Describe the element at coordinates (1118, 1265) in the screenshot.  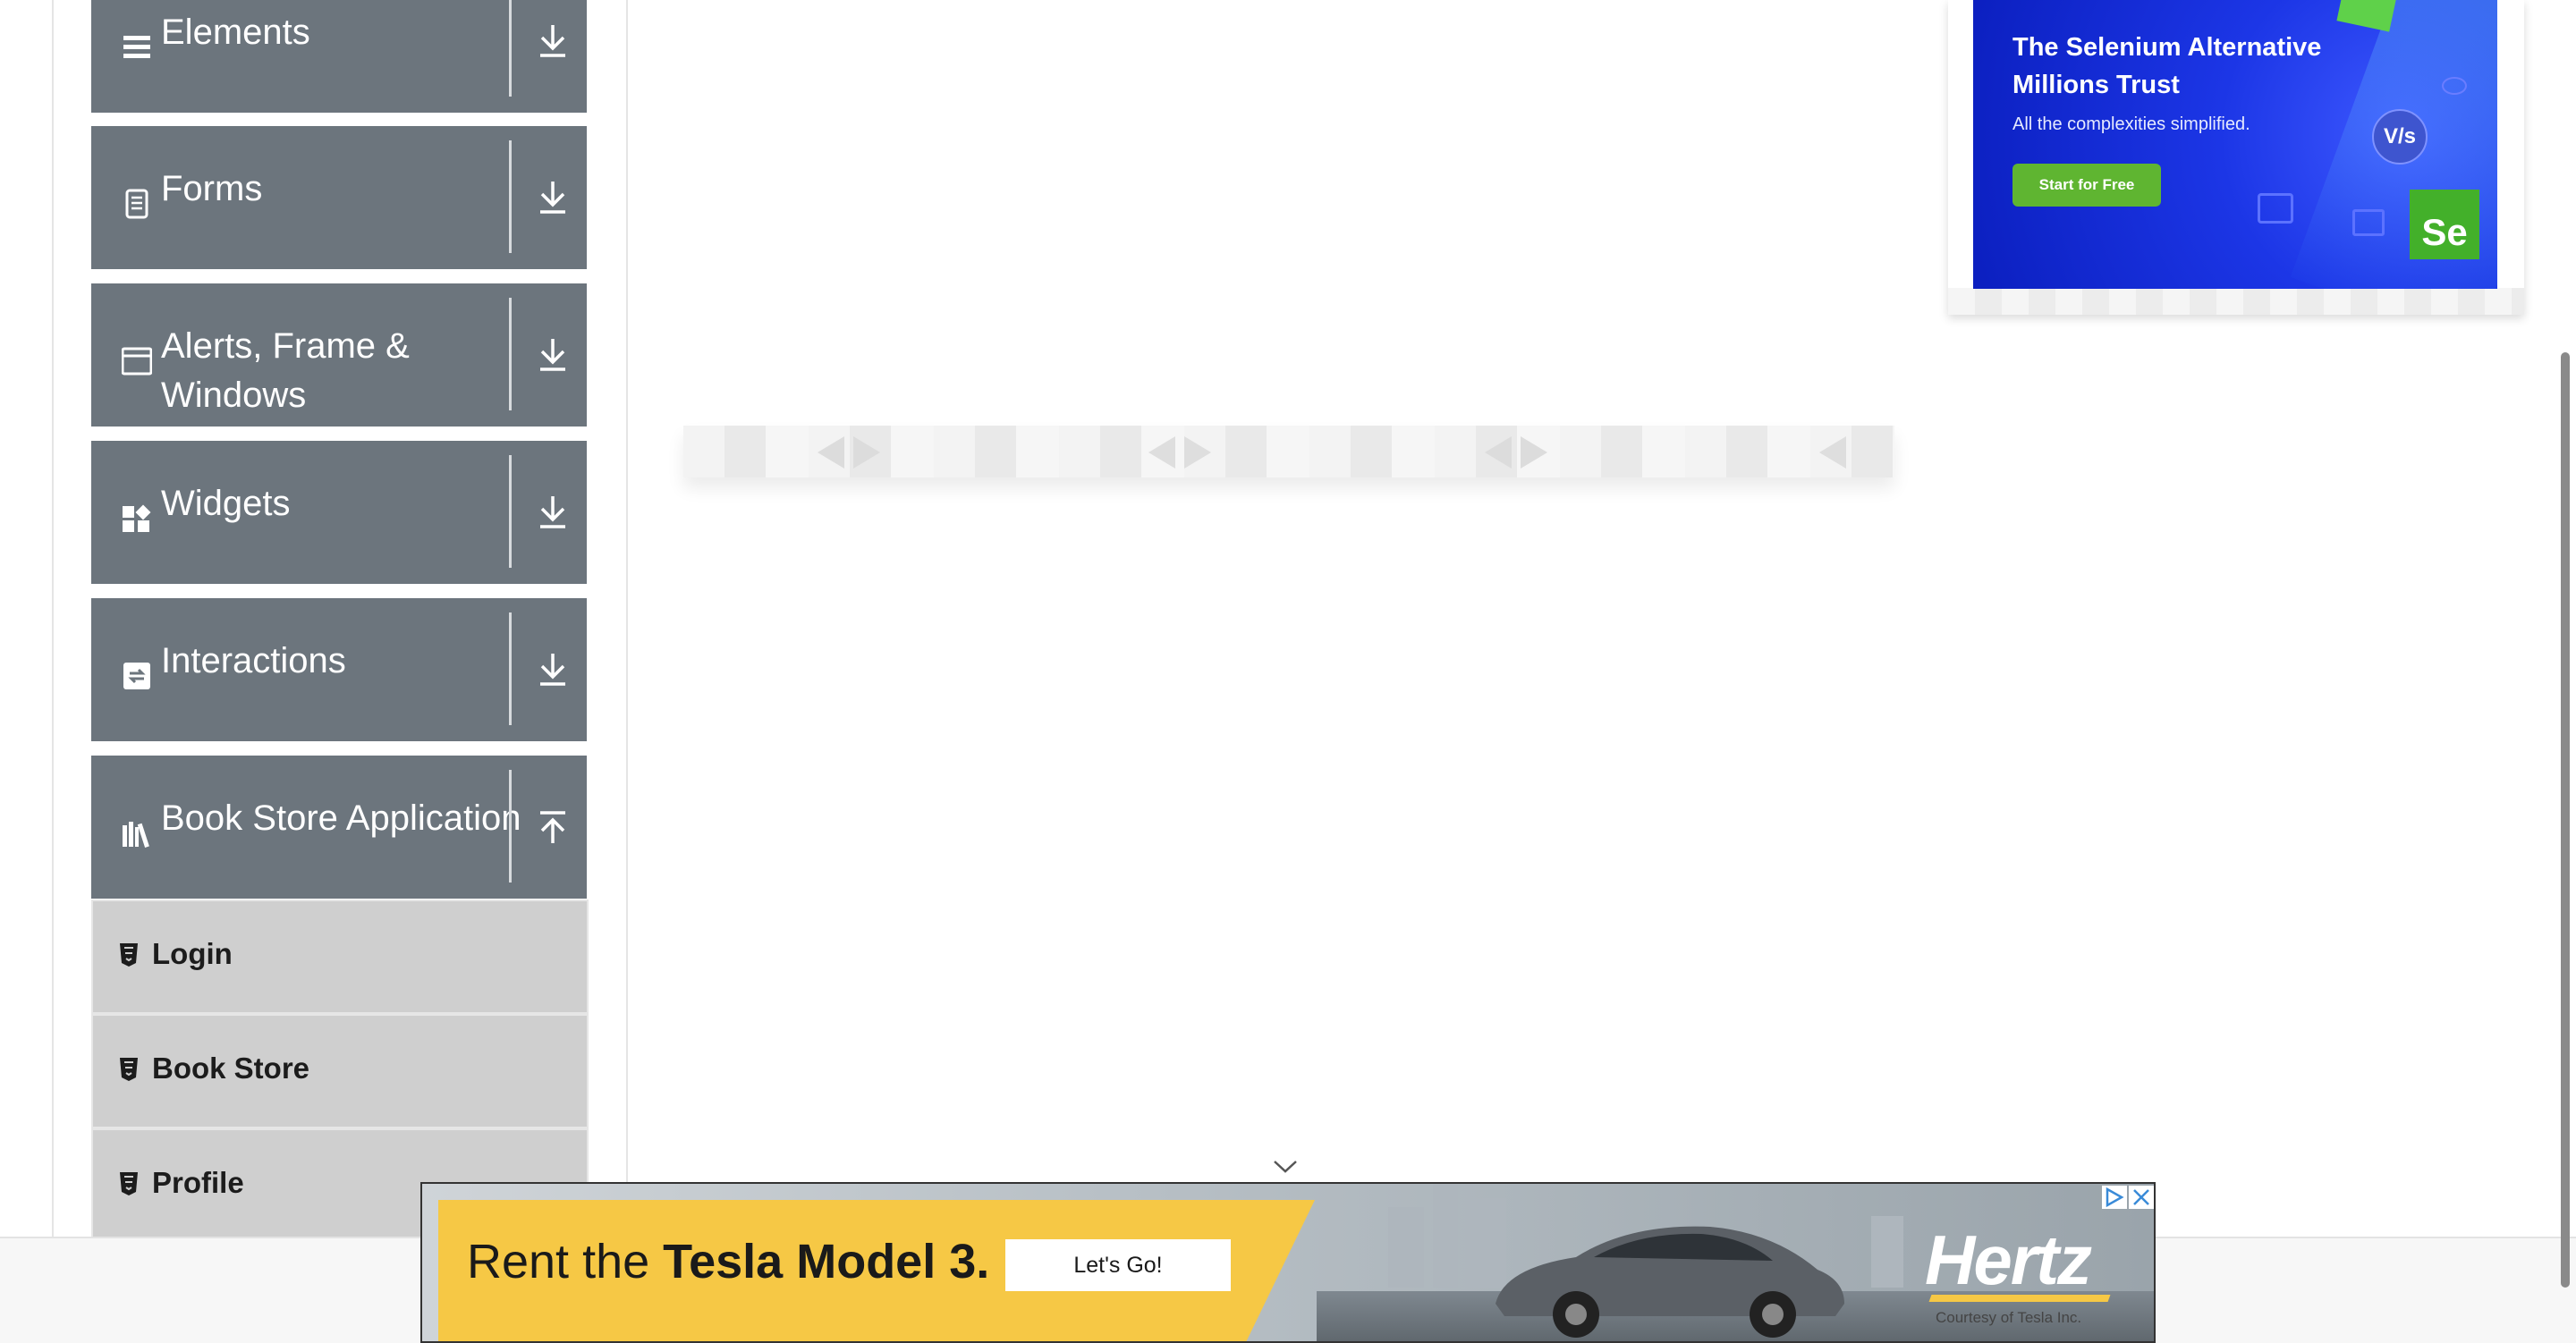
I see `lets-go-button: Let's Go!` at that location.